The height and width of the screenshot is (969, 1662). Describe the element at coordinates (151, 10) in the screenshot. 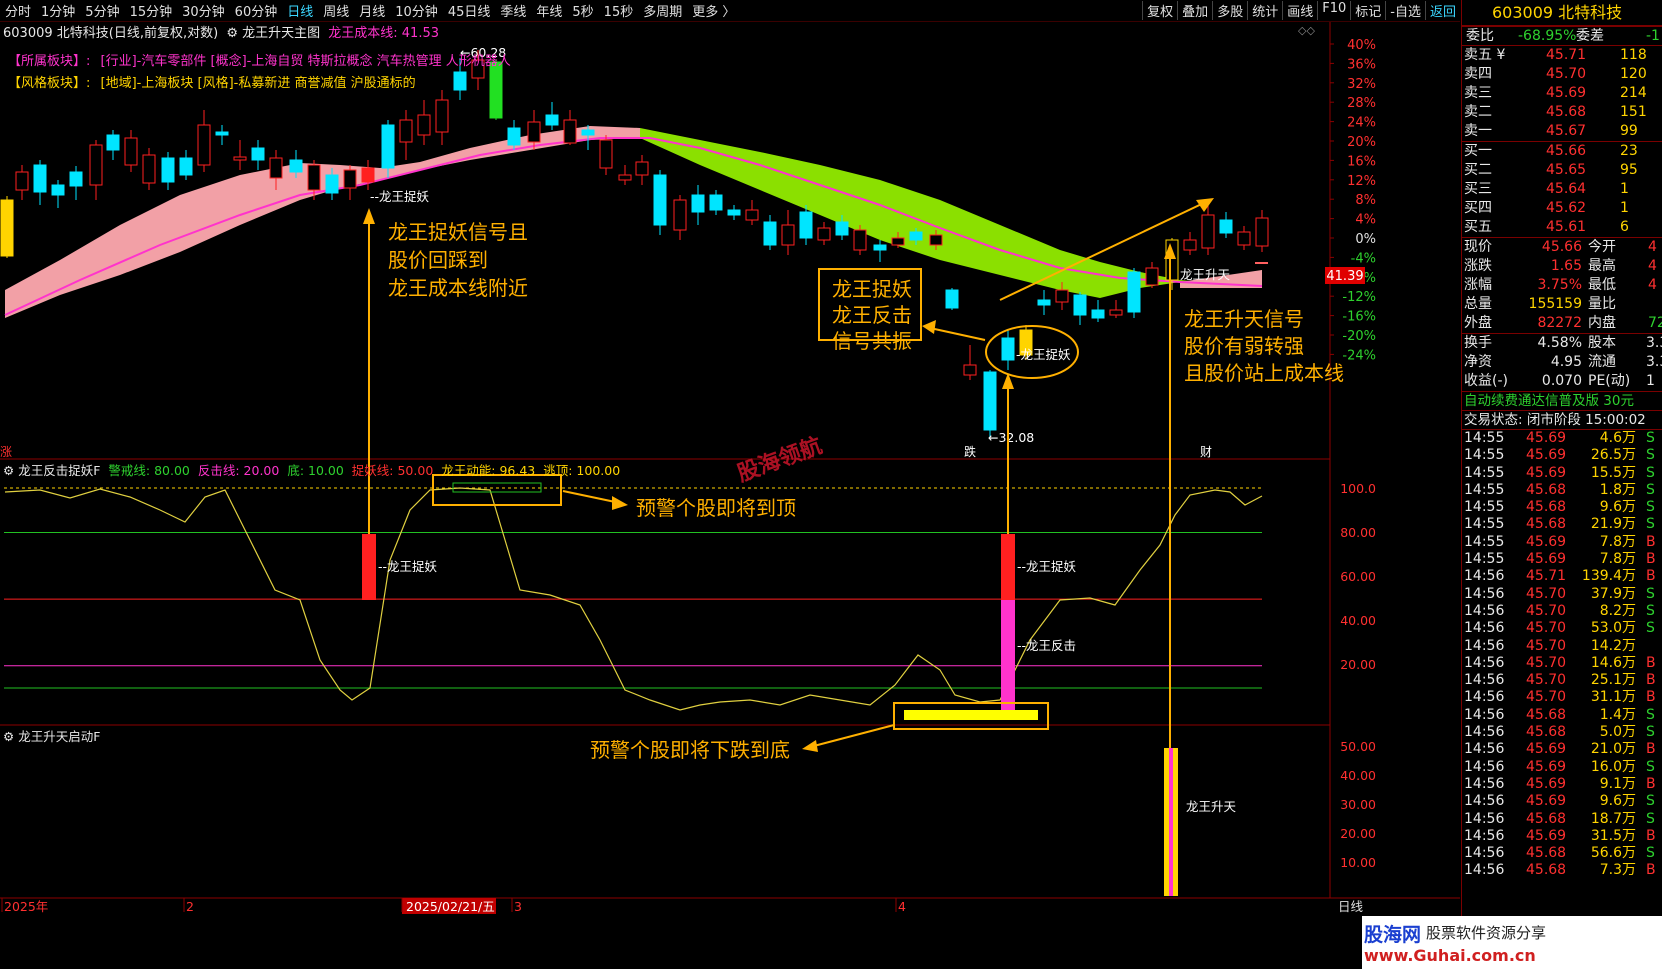

I see `timeframe-tab: 15分钟` at that location.